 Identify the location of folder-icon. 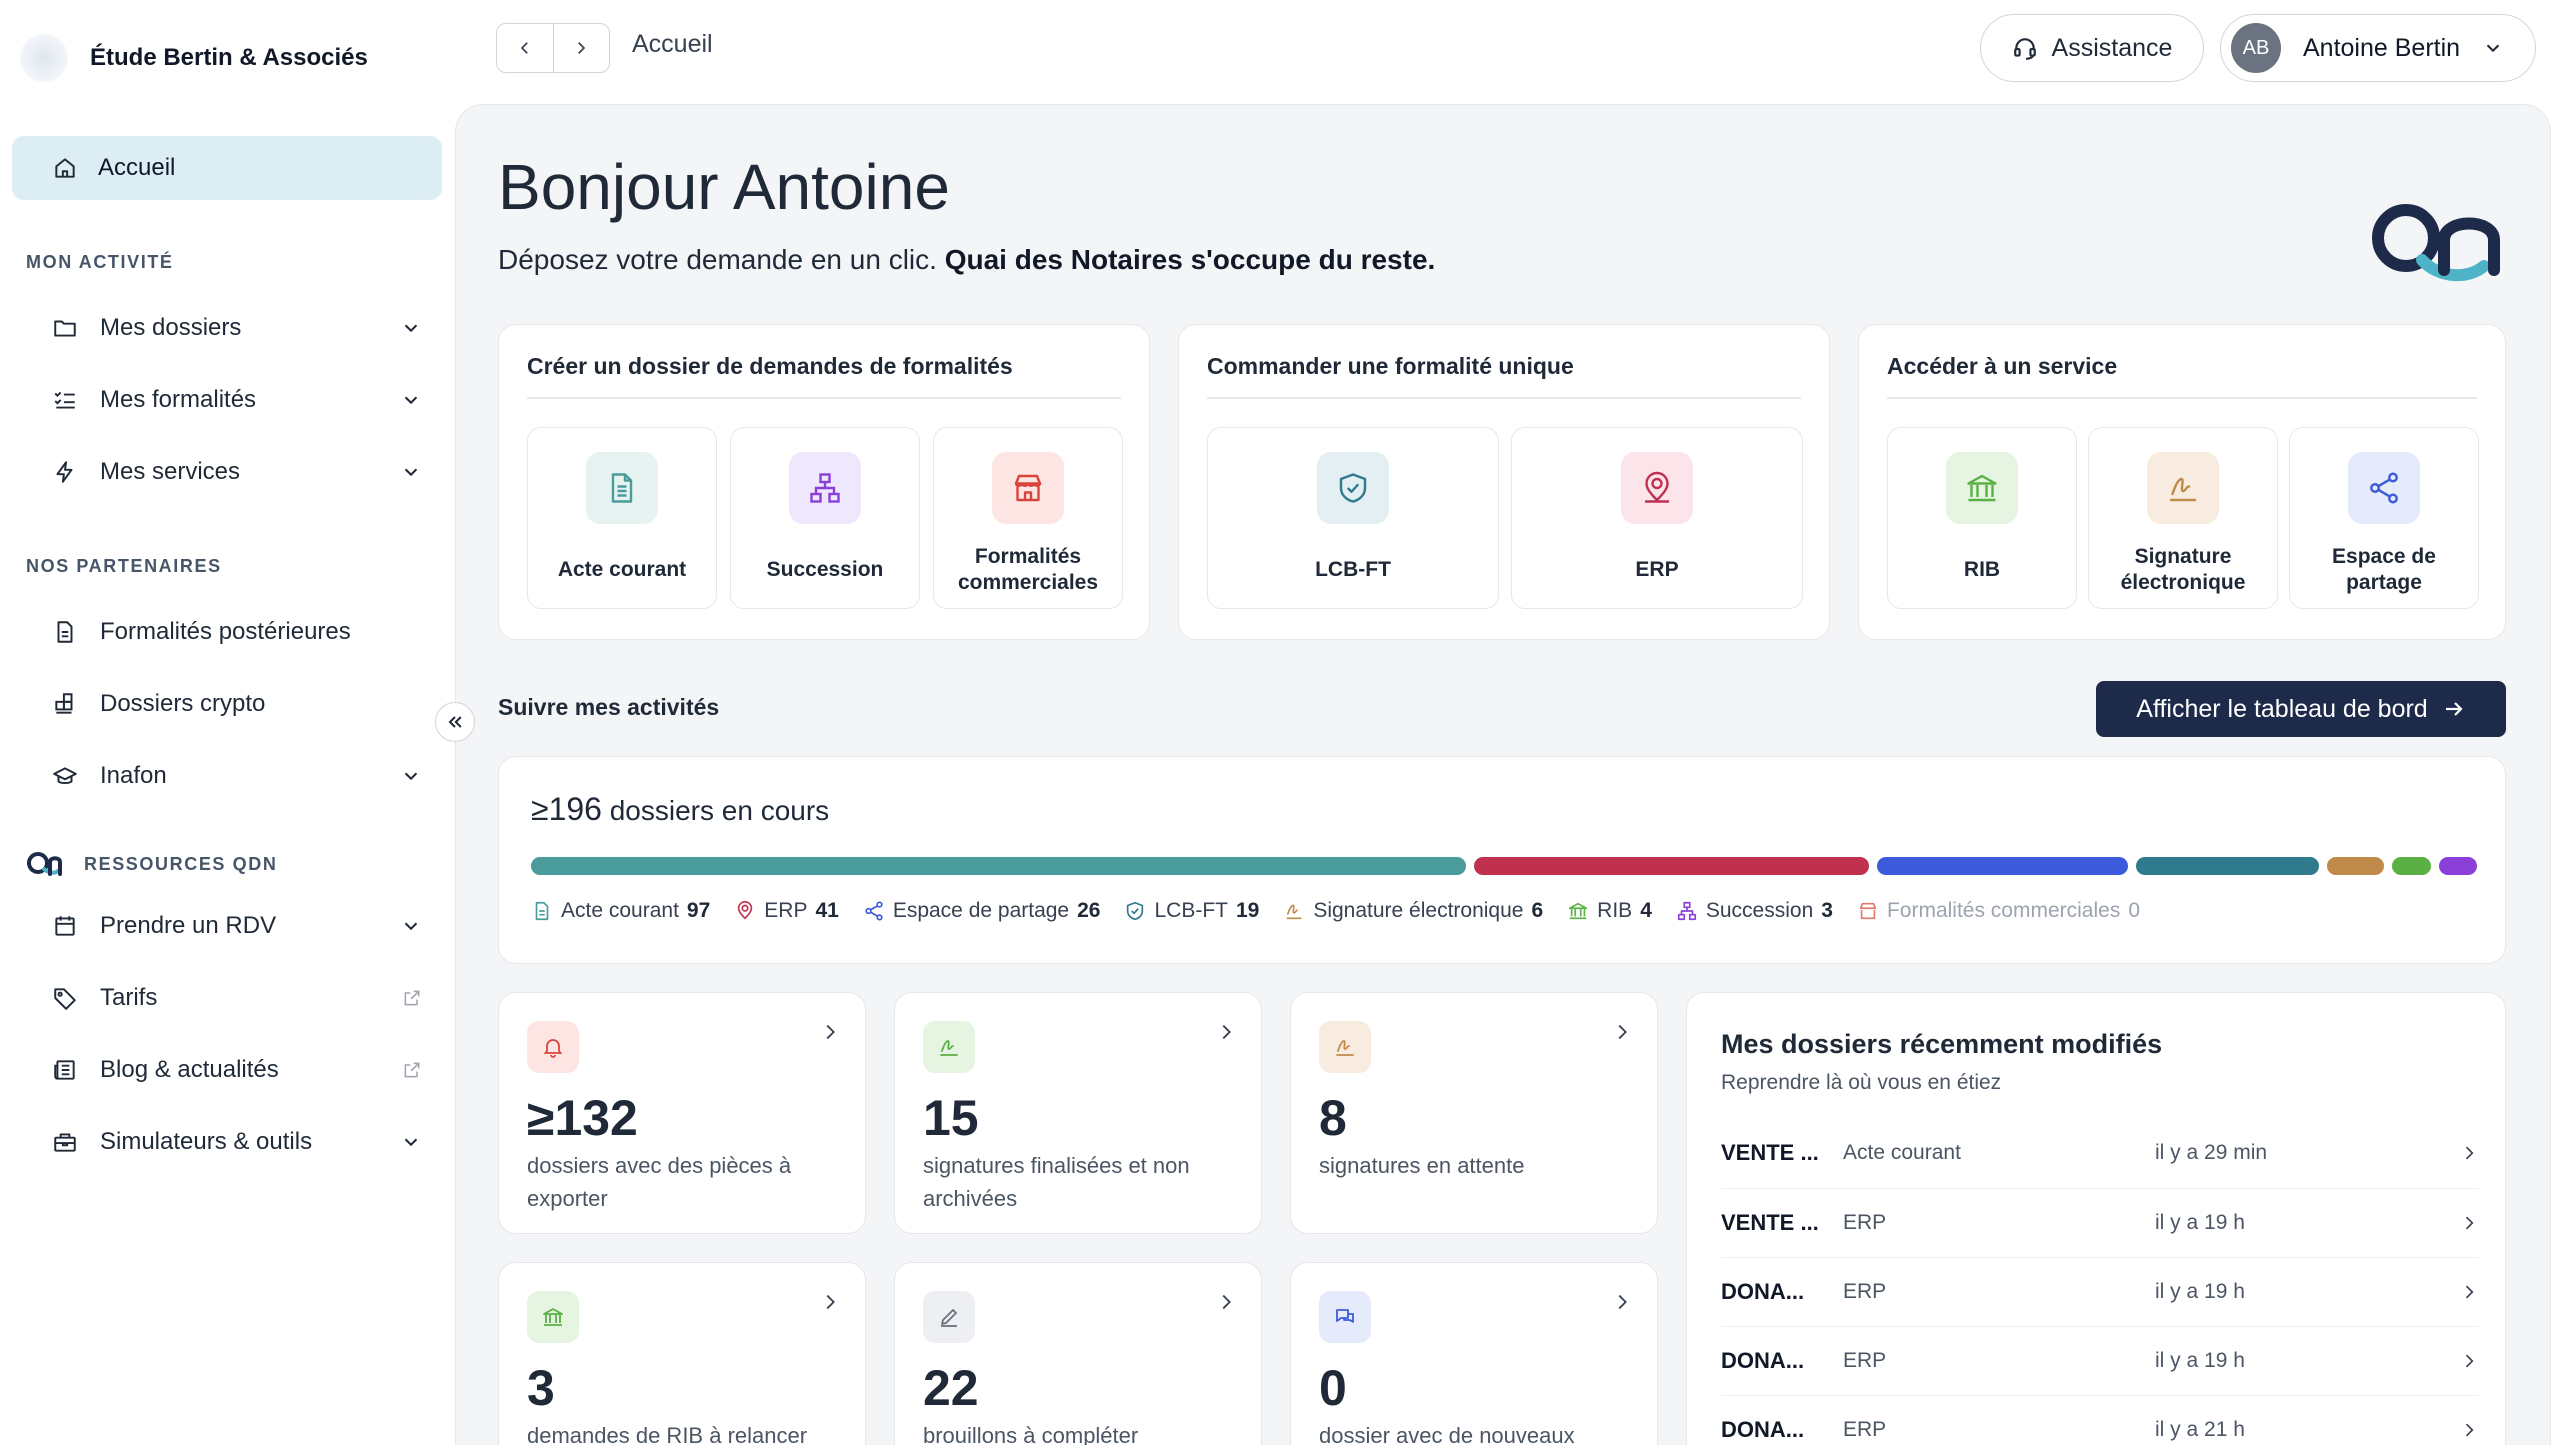
(65, 328).